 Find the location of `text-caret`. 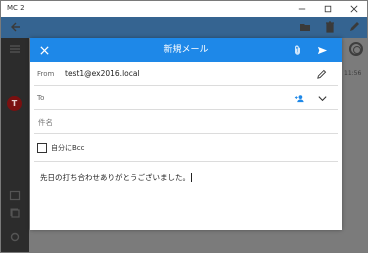

text-caret is located at coordinates (191, 177).